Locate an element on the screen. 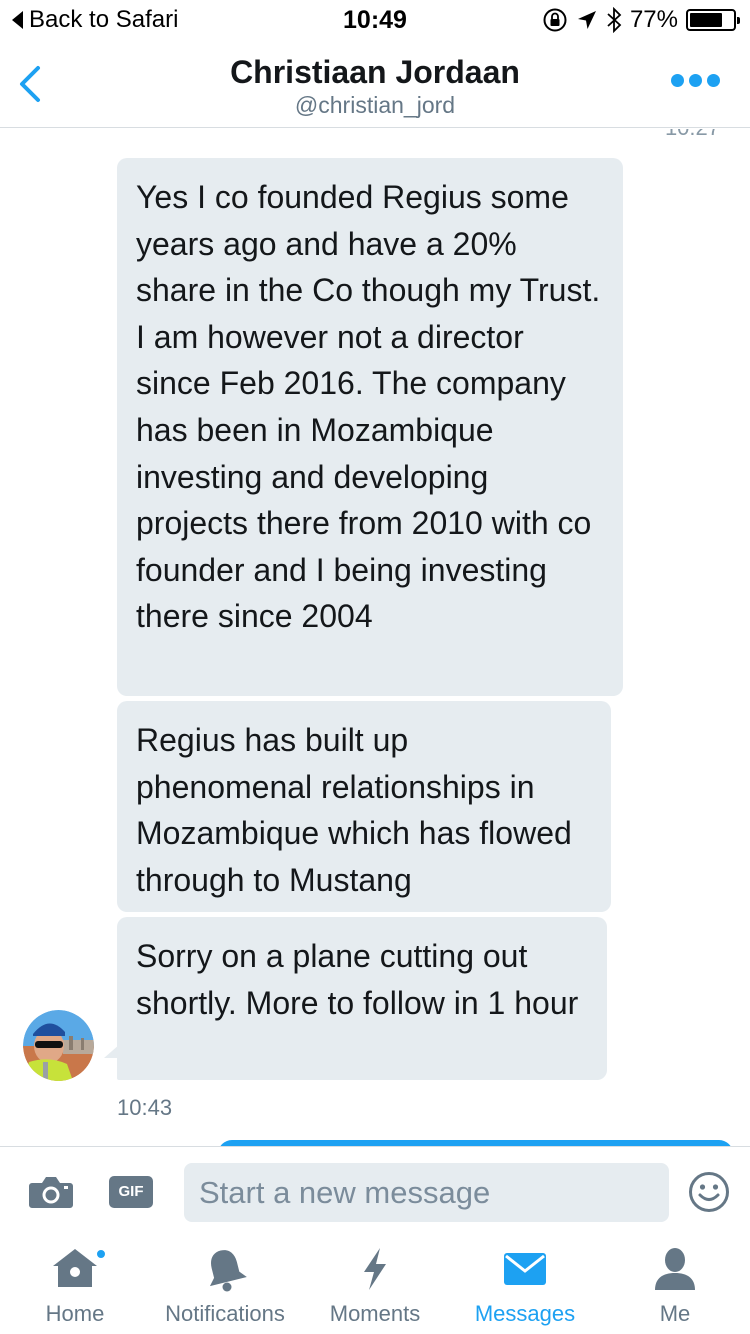 This screenshot has width=750, height=1334. tab-me: Me is located at coordinates (675, 1284).